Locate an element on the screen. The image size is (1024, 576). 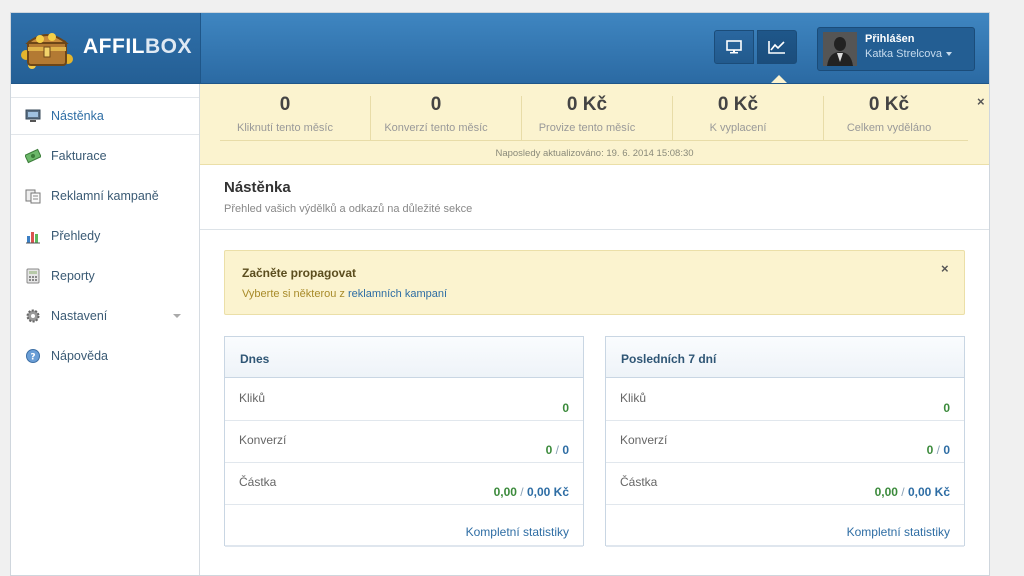
sidebar-item-label: Reklamní kampaně is located at coordinates (105, 196).